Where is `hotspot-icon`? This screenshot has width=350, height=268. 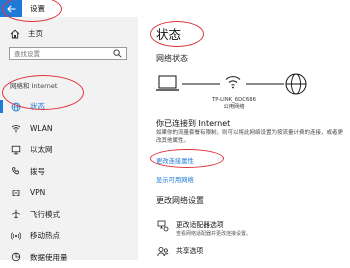
hotspot-icon is located at coordinates (15, 235).